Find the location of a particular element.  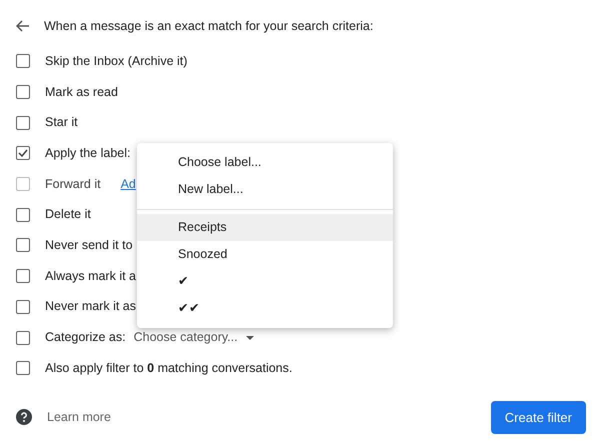

option-label: Apply the label: is located at coordinates (87, 153).